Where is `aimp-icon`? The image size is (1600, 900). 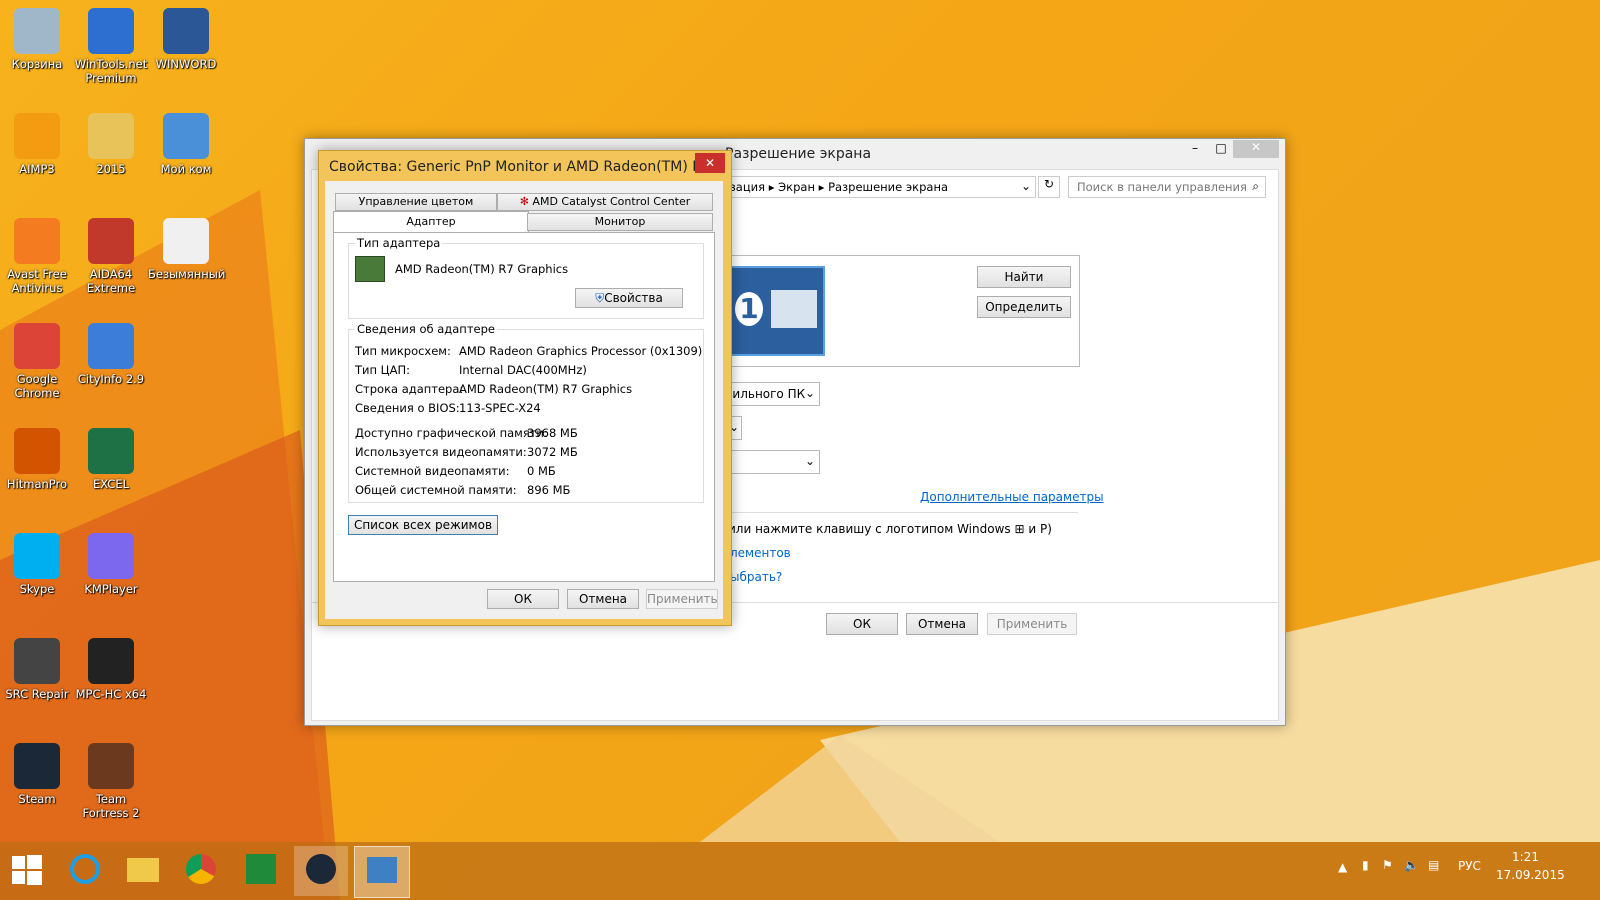
aimp-icon is located at coordinates (37, 136).